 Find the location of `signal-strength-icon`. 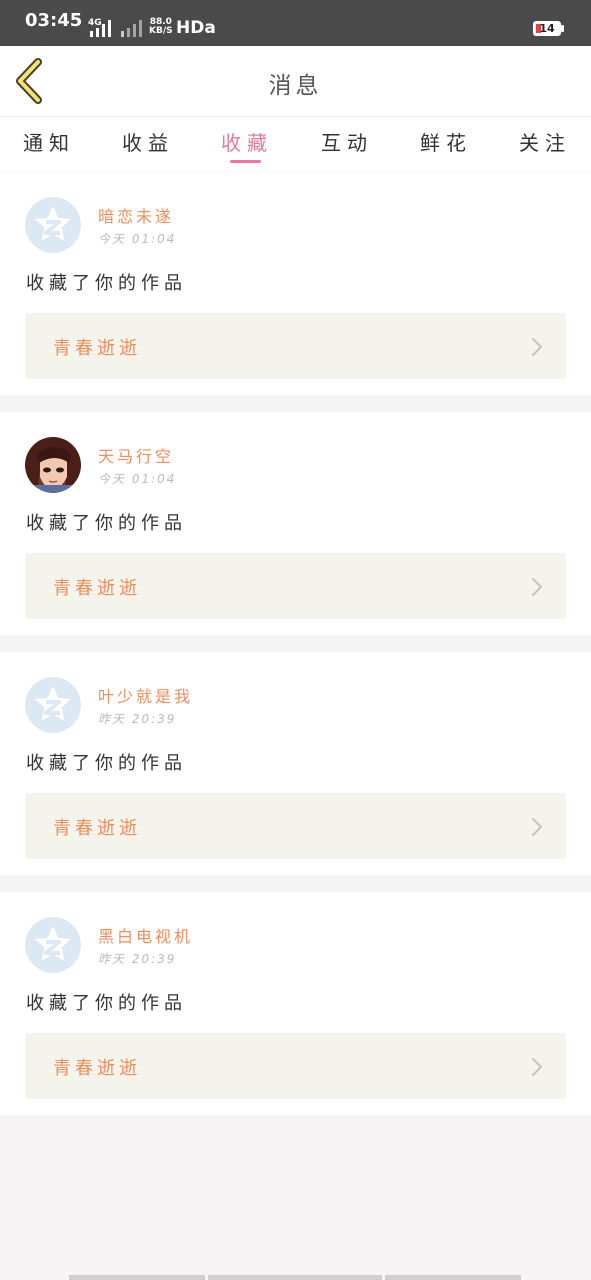

signal-strength-icon is located at coordinates (101, 28).